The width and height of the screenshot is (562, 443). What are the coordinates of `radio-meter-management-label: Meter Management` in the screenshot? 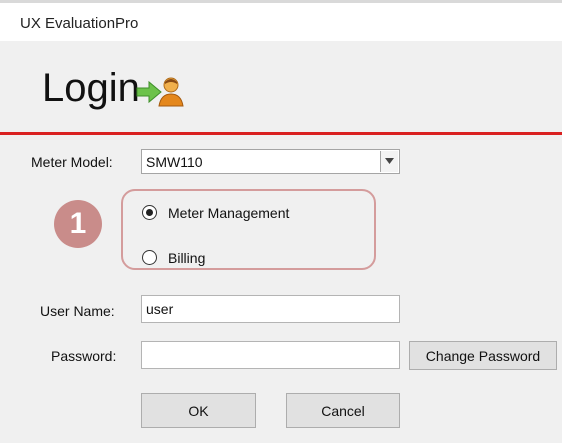 It's located at (228, 213).